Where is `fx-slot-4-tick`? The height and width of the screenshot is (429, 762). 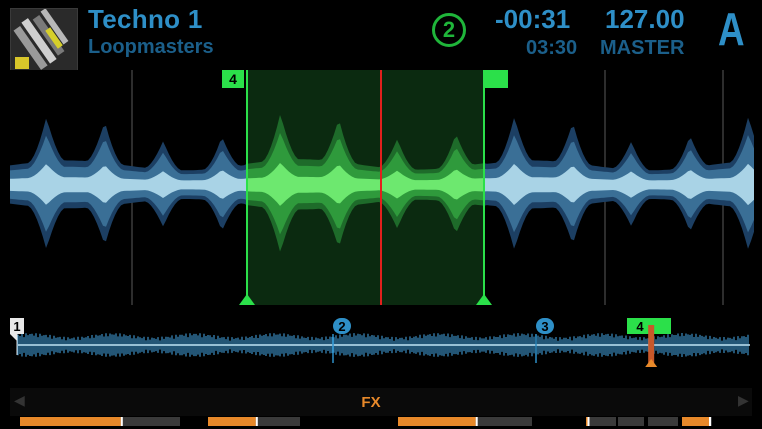
fx-slot-4-tick is located at coordinates (588, 421).